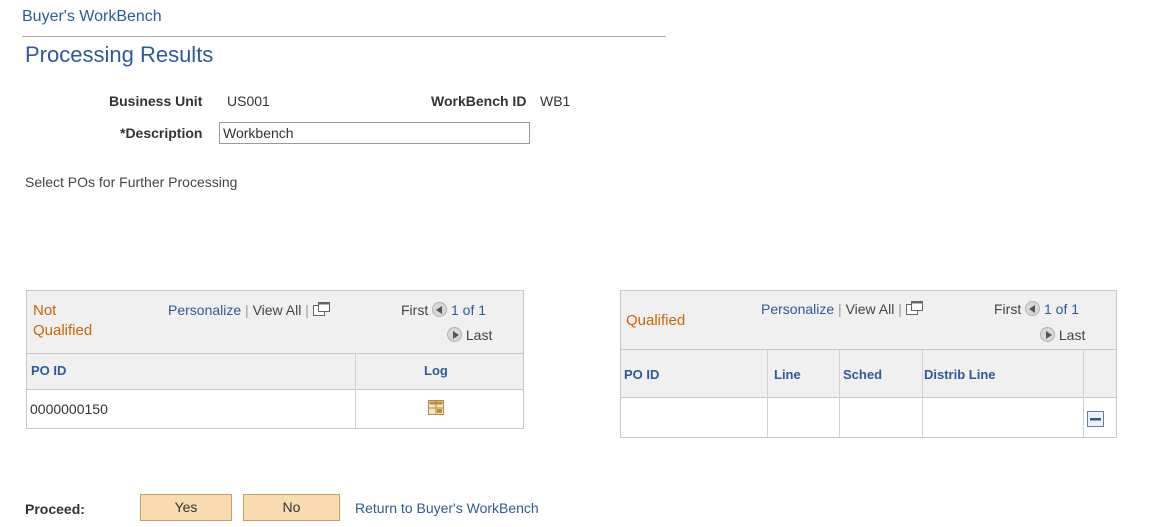 This screenshot has width=1151, height=527. What do you see at coordinates (870, 309) in the screenshot?
I see `qualified-view-all-link: View All` at bounding box center [870, 309].